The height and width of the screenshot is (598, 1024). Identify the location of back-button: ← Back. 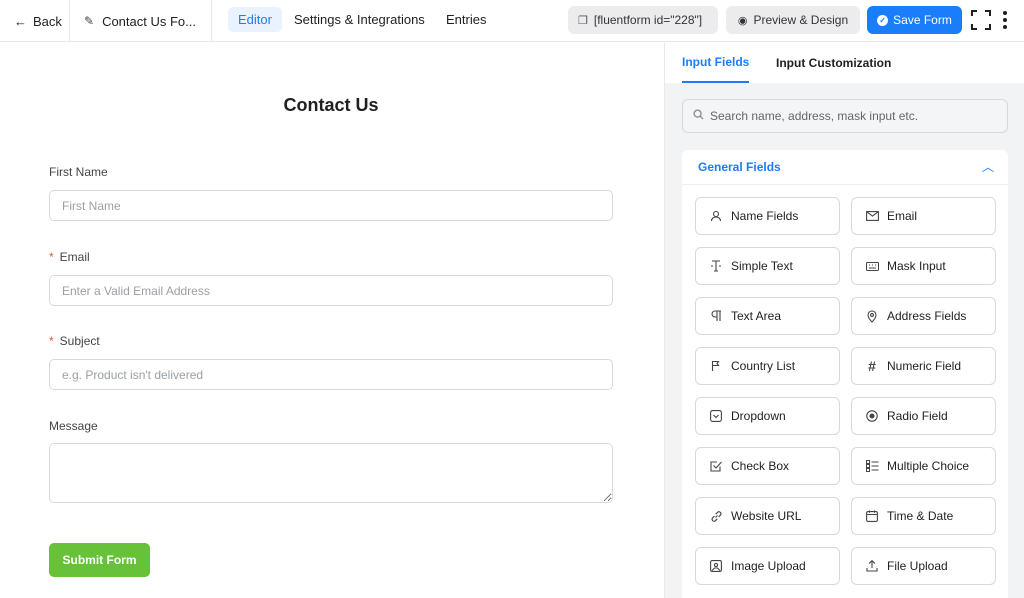
(35, 21).